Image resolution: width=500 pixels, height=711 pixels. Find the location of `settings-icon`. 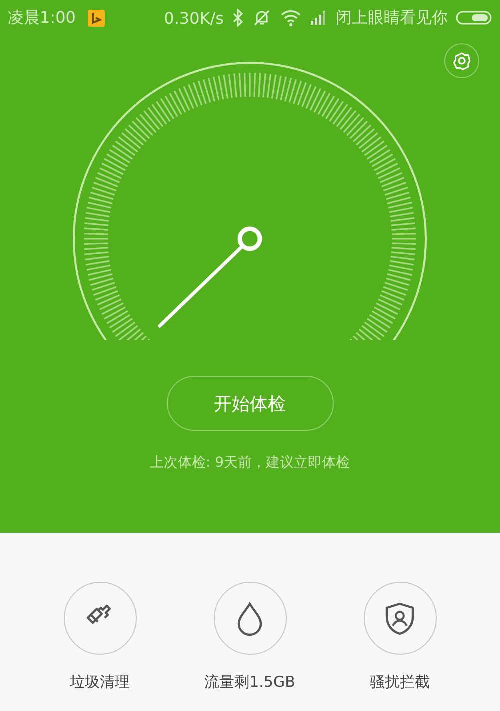

settings-icon is located at coordinates (462, 61).